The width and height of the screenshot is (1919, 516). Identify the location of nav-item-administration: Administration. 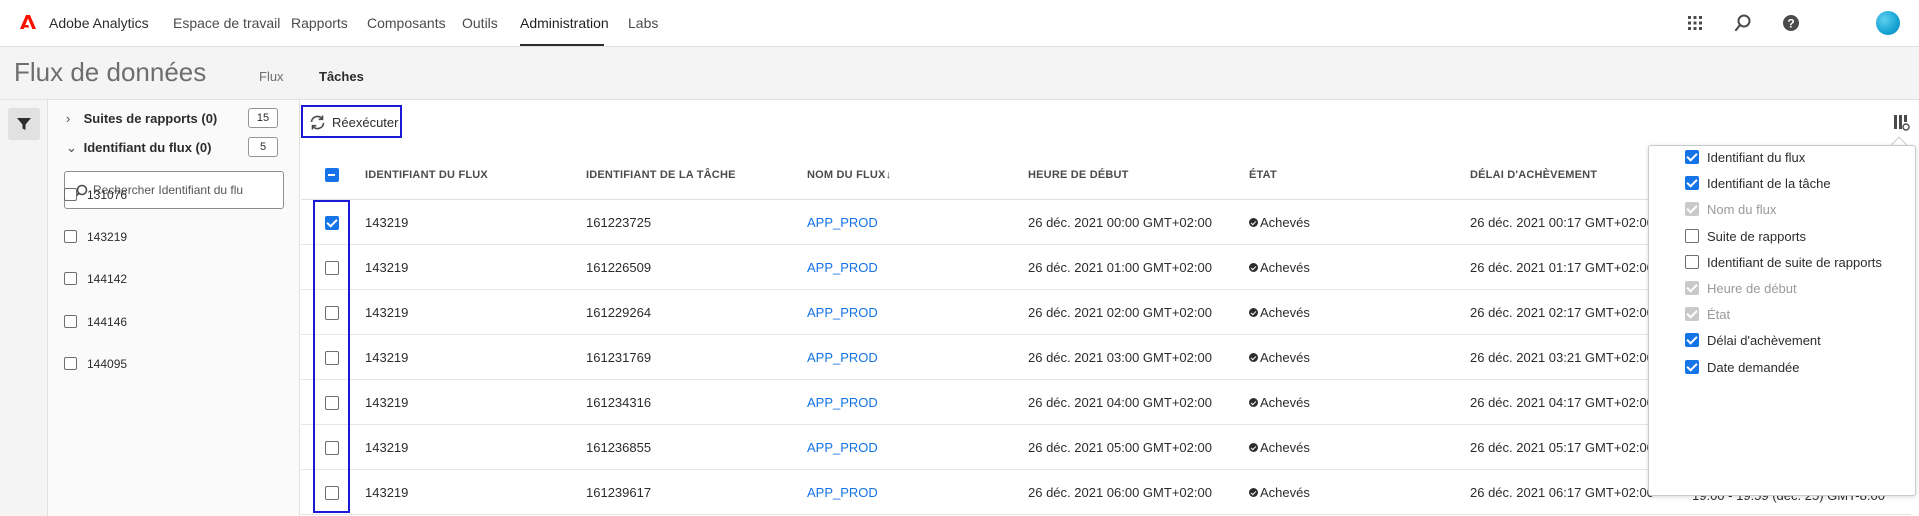
(564, 23).